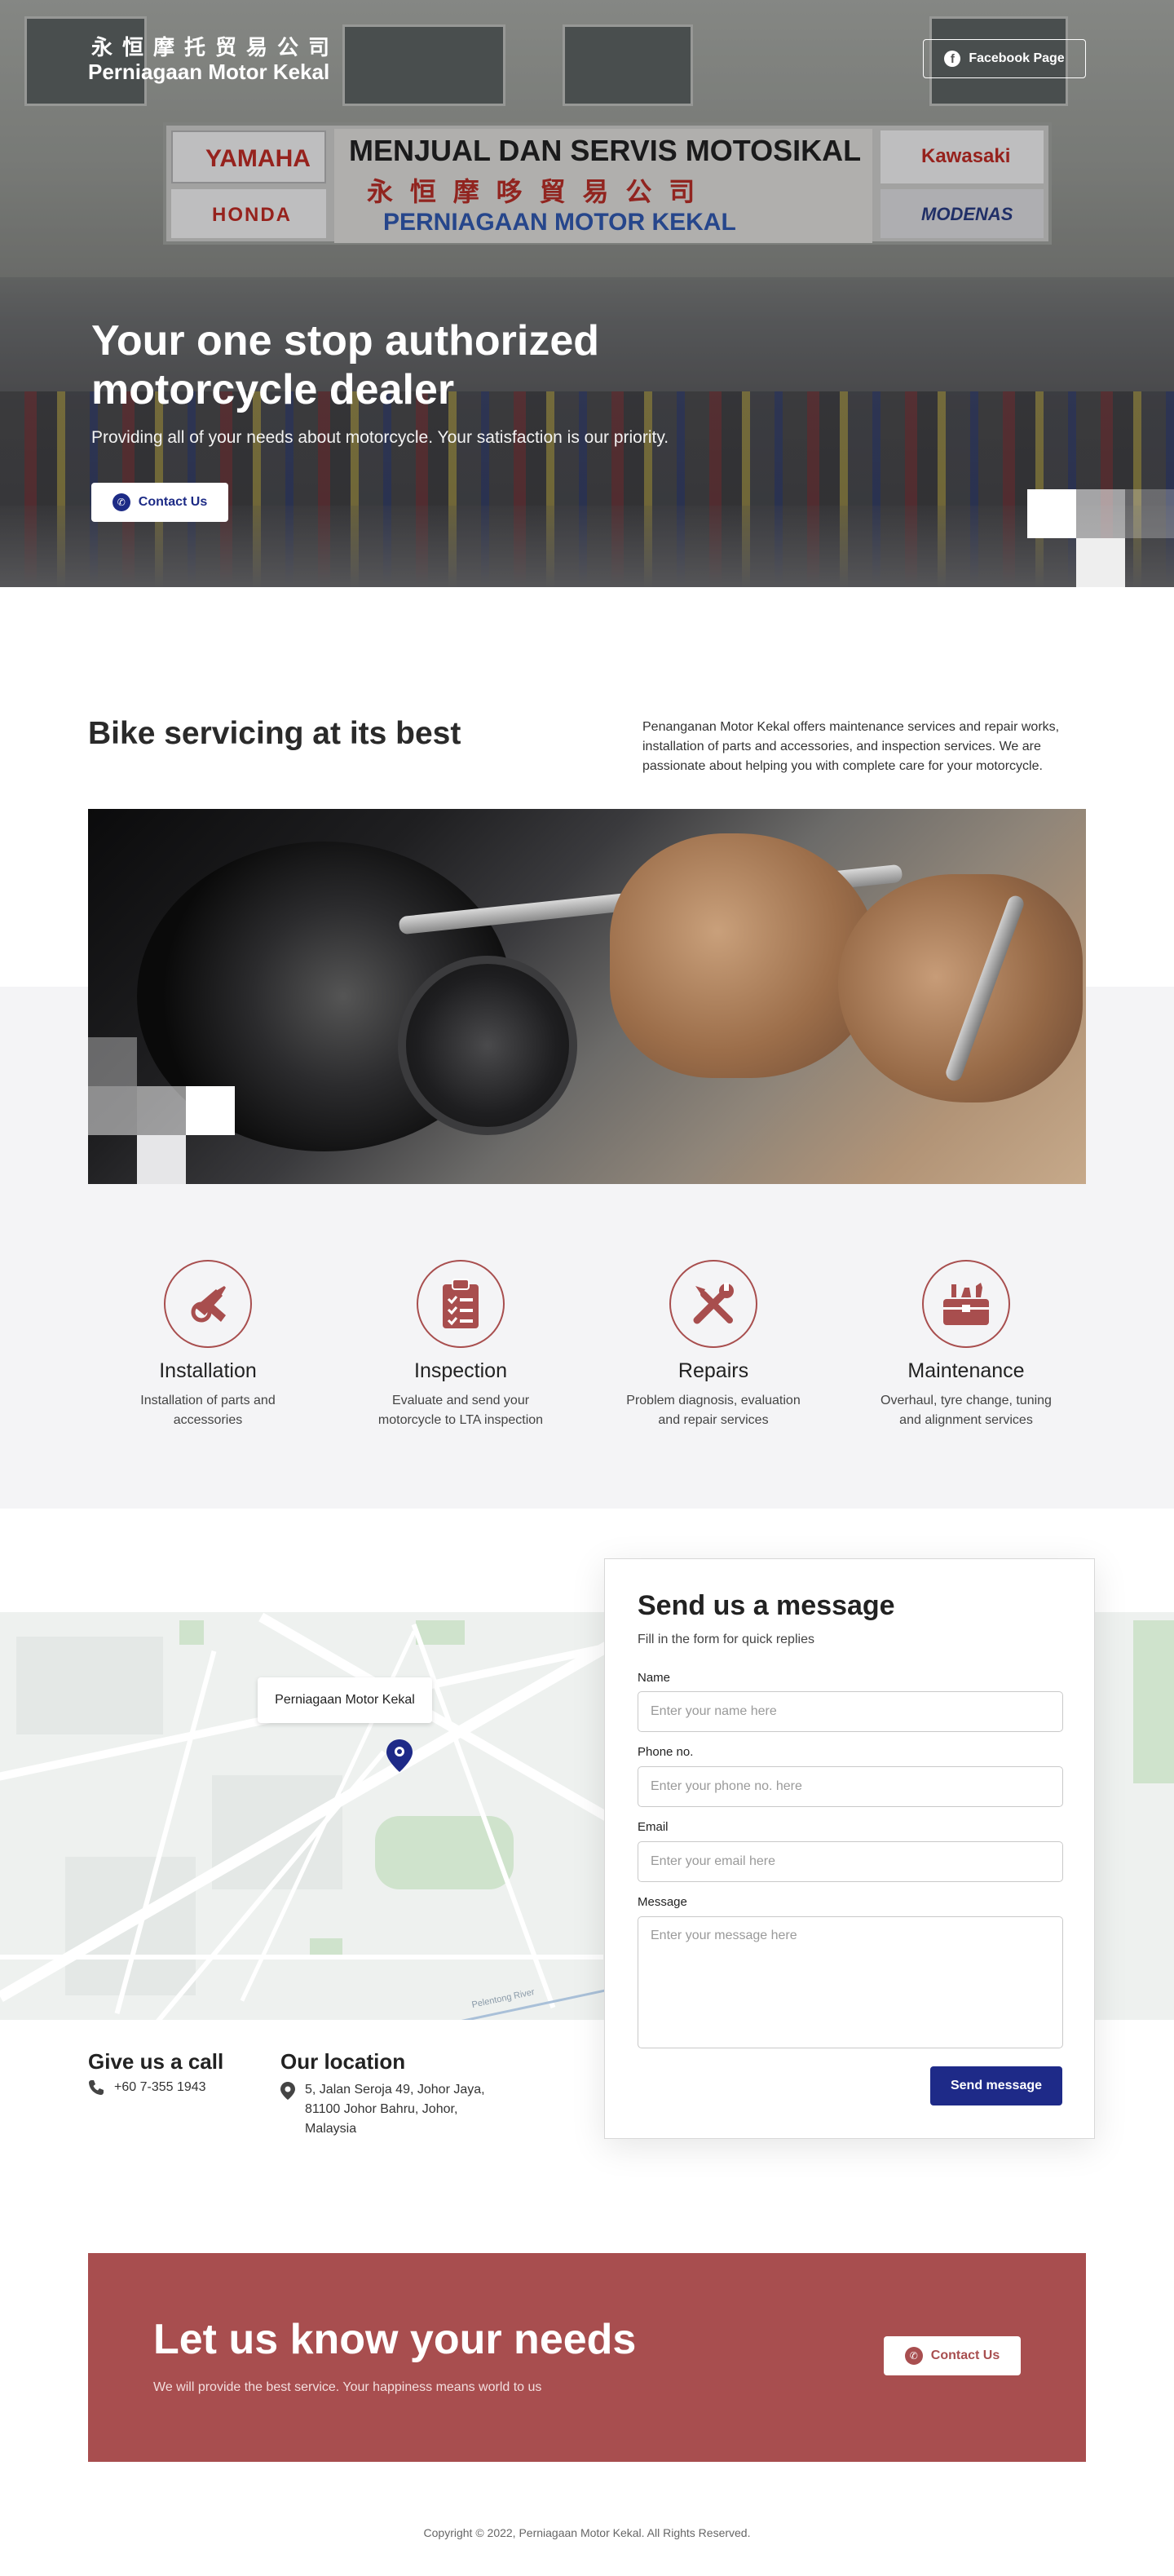 Image resolution: width=1174 pixels, height=2576 pixels. Describe the element at coordinates (653, 1827) in the screenshot. I see `email-label: Email` at that location.